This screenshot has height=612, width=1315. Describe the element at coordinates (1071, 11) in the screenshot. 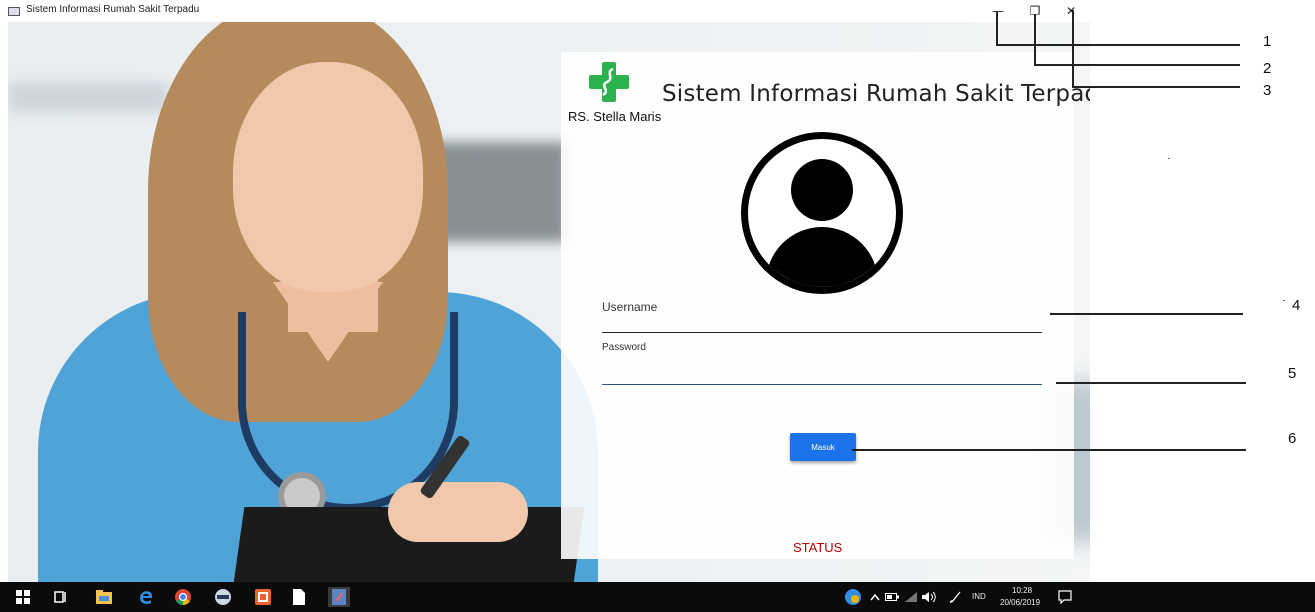

I see `close-button: ✕` at that location.